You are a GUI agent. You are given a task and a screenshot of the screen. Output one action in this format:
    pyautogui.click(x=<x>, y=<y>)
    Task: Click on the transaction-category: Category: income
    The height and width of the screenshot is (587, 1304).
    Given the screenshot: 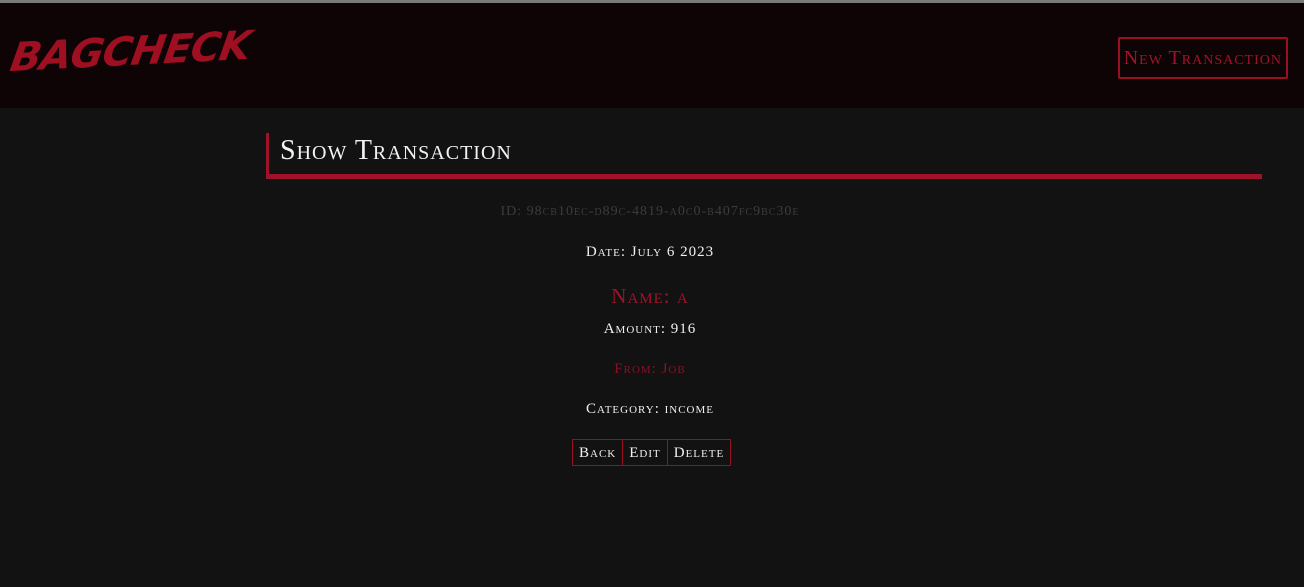 What is the action you would take?
    pyautogui.click(x=650, y=409)
    